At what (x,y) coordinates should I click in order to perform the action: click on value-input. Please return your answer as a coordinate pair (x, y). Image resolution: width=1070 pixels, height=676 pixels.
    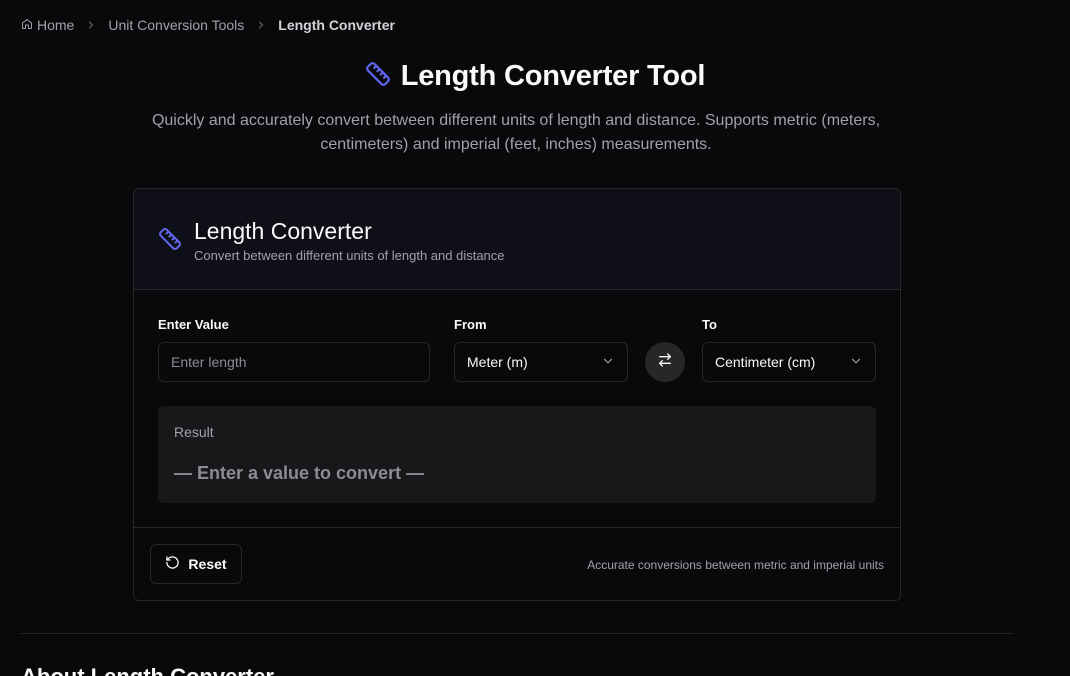
    Looking at the image, I should click on (294, 362).